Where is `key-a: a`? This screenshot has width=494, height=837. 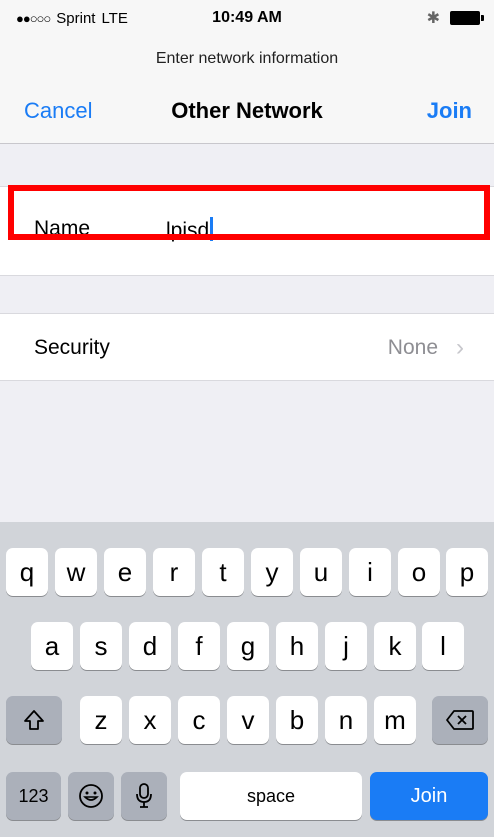 key-a: a is located at coordinates (52, 646).